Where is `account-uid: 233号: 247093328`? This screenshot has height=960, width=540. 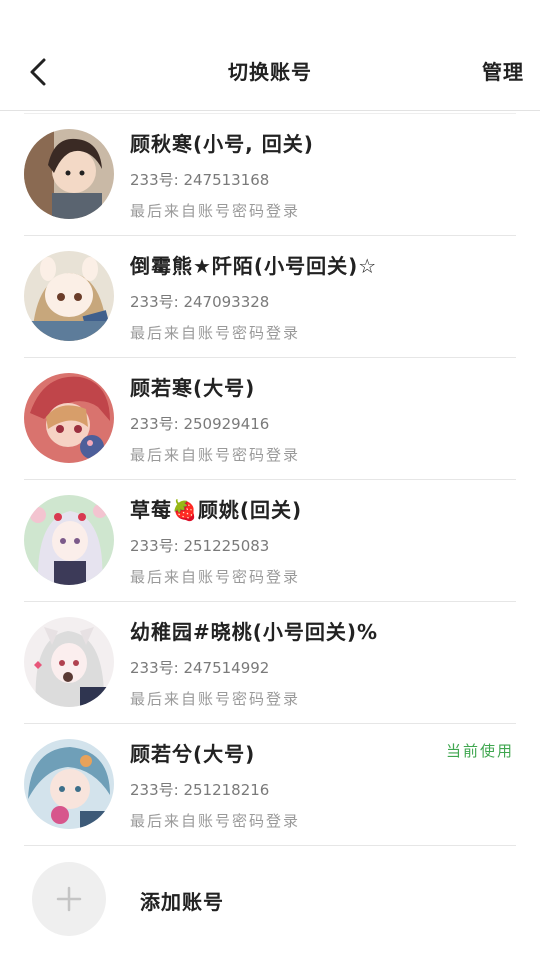 account-uid: 233号: 247093328 is located at coordinates (200, 302).